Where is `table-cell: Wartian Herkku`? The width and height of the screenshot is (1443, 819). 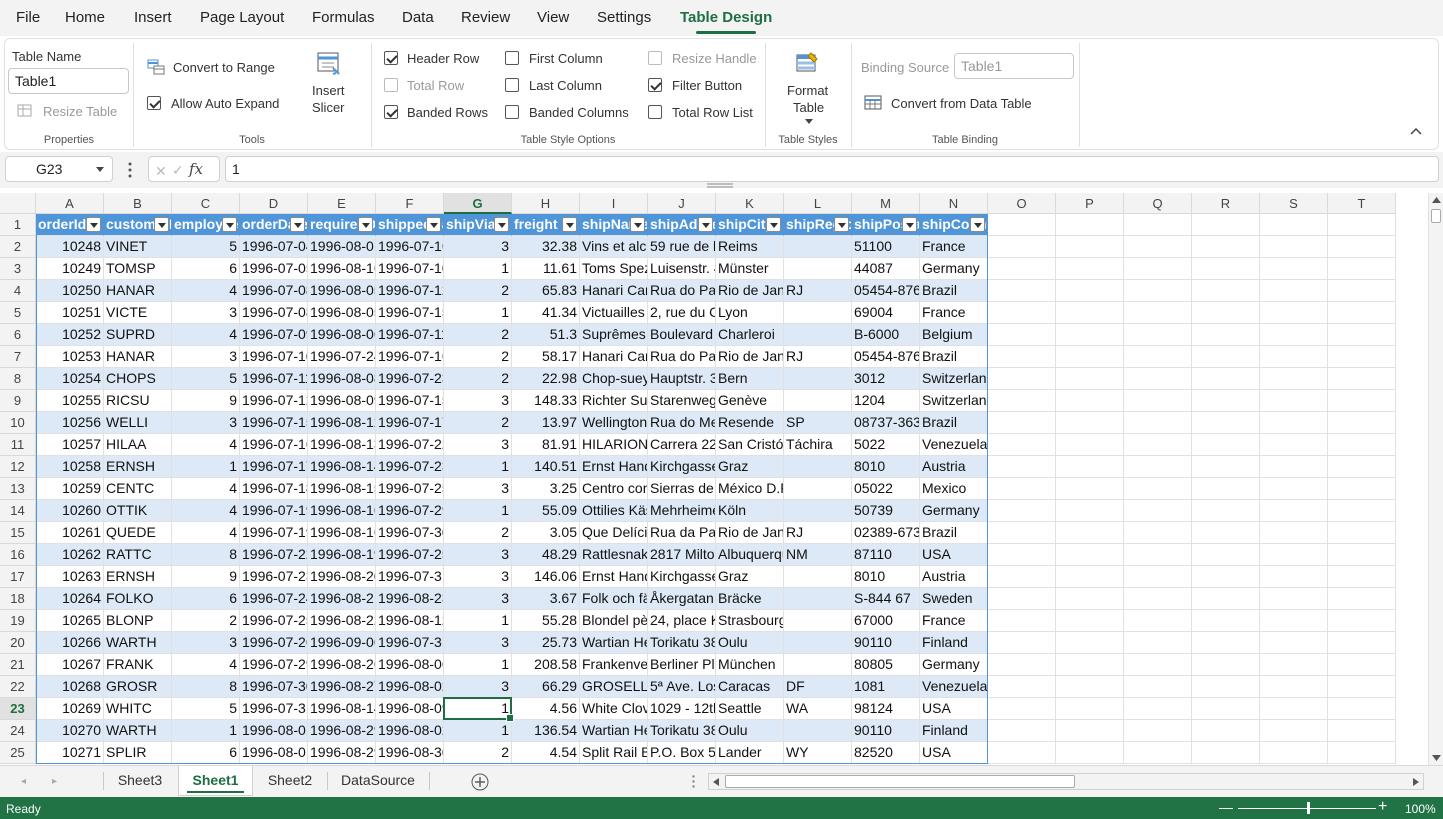 table-cell: Wartian Herkku is located at coordinates (614, 731).